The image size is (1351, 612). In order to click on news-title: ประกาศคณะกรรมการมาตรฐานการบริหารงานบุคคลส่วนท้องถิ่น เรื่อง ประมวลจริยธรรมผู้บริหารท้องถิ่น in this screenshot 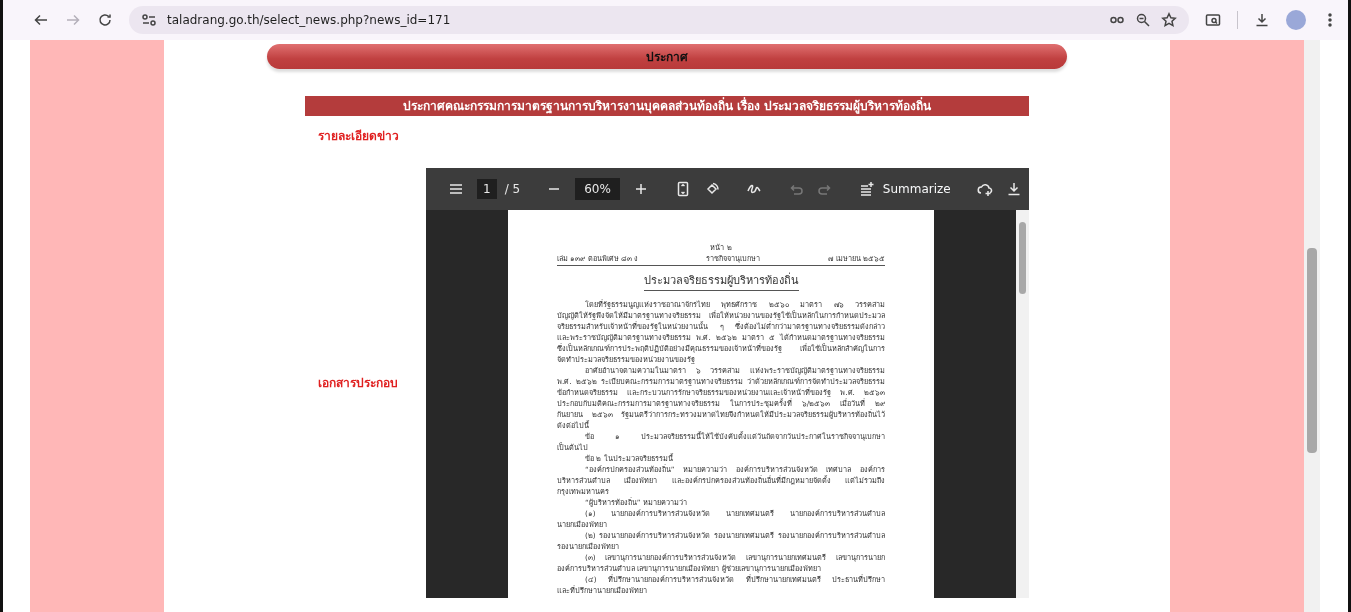, I will do `click(667, 106)`.